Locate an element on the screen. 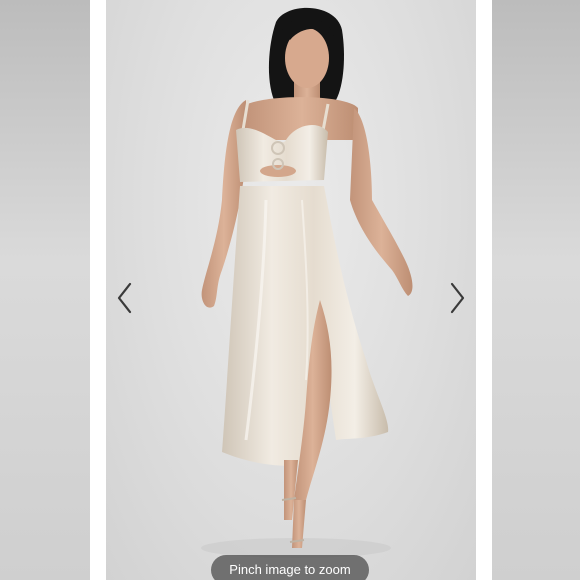  previous-image-button is located at coordinates (126, 298).